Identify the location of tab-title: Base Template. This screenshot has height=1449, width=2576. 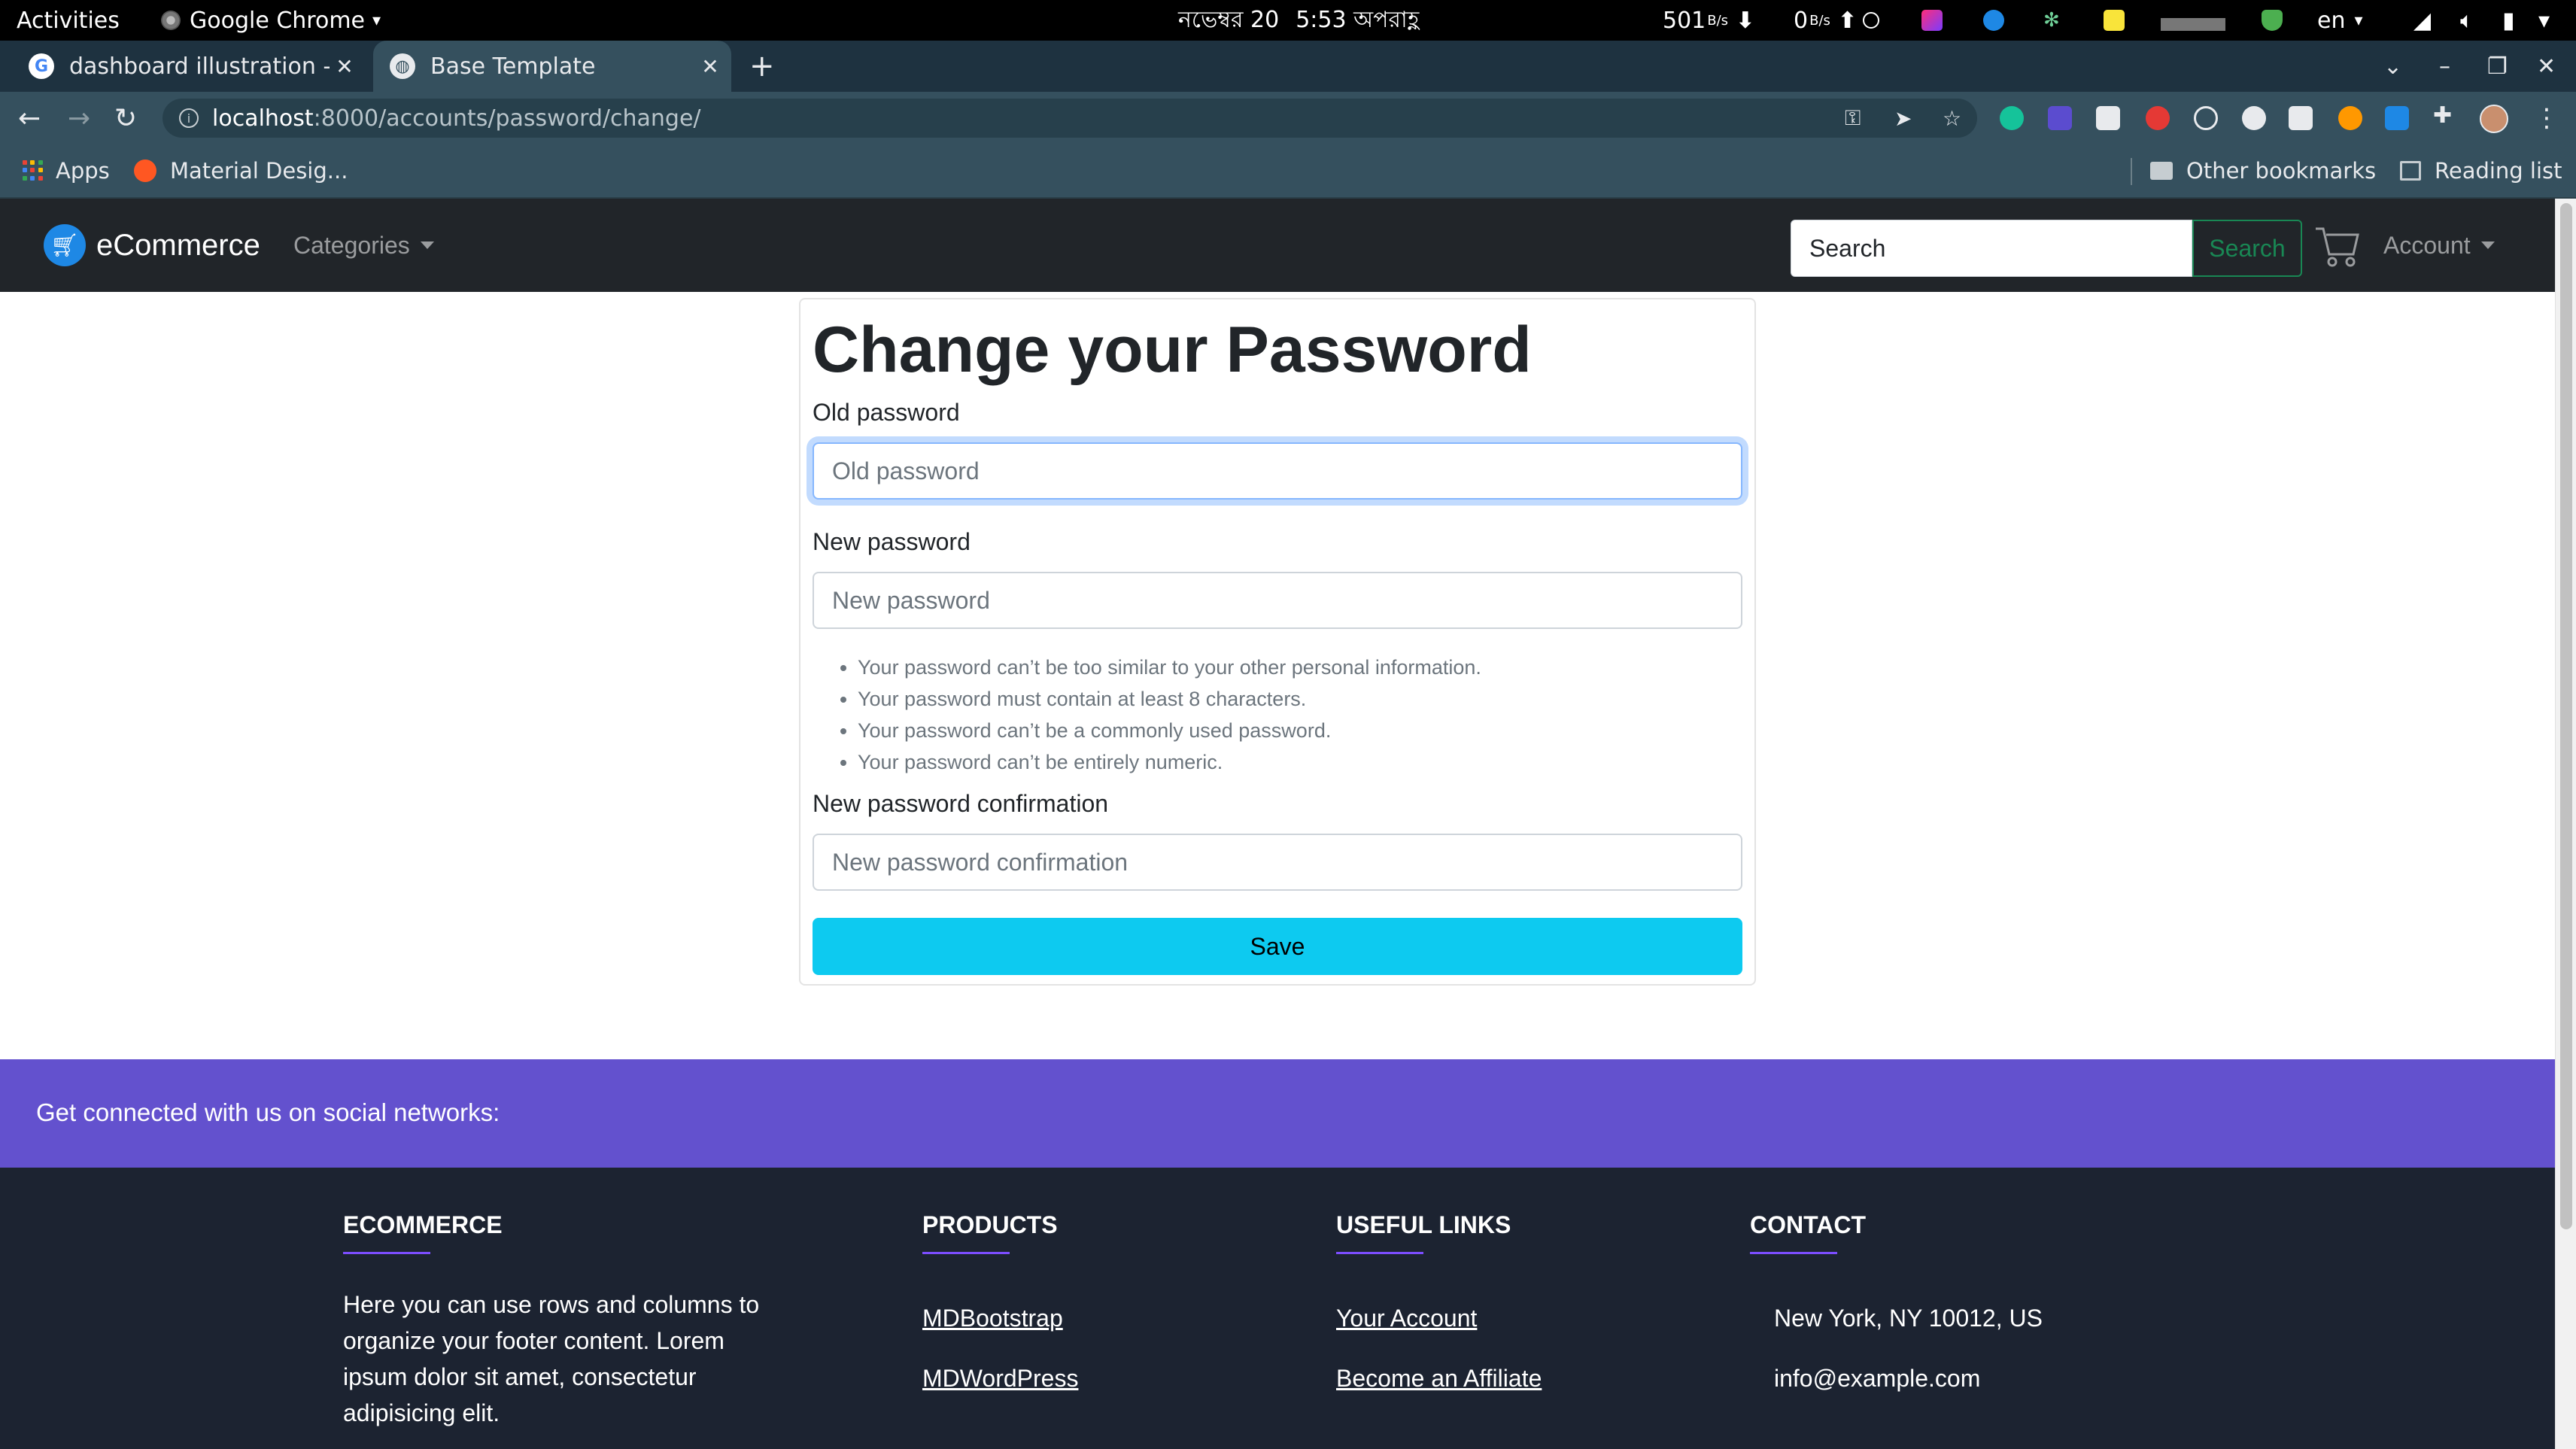
(513, 67).